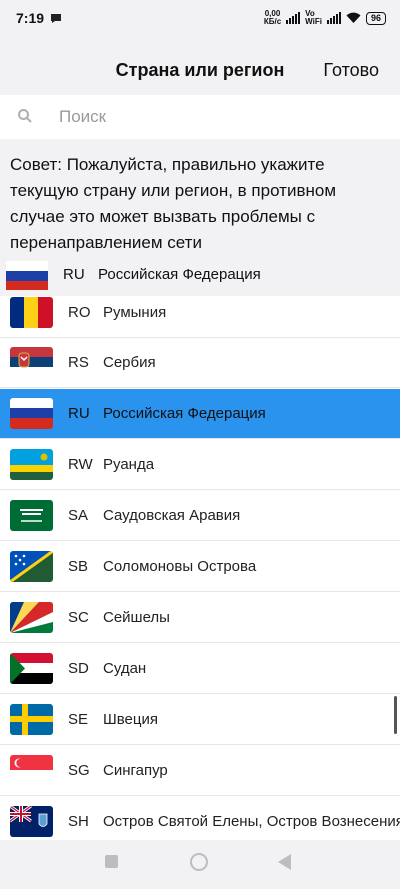  I want to click on list-item-sa: SA Саудовская Аравия, so click(200, 516).